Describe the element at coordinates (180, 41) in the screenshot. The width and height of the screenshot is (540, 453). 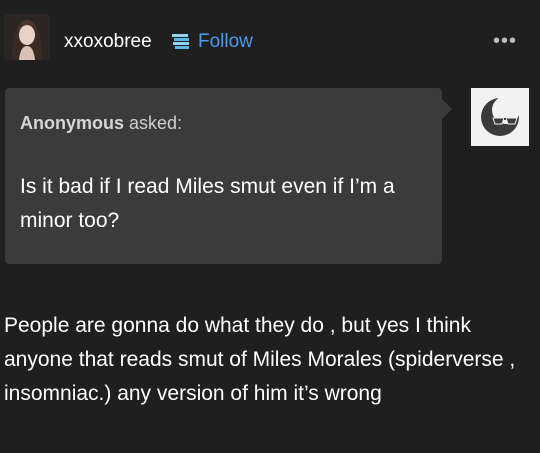
I see `book-stack-icon` at that location.